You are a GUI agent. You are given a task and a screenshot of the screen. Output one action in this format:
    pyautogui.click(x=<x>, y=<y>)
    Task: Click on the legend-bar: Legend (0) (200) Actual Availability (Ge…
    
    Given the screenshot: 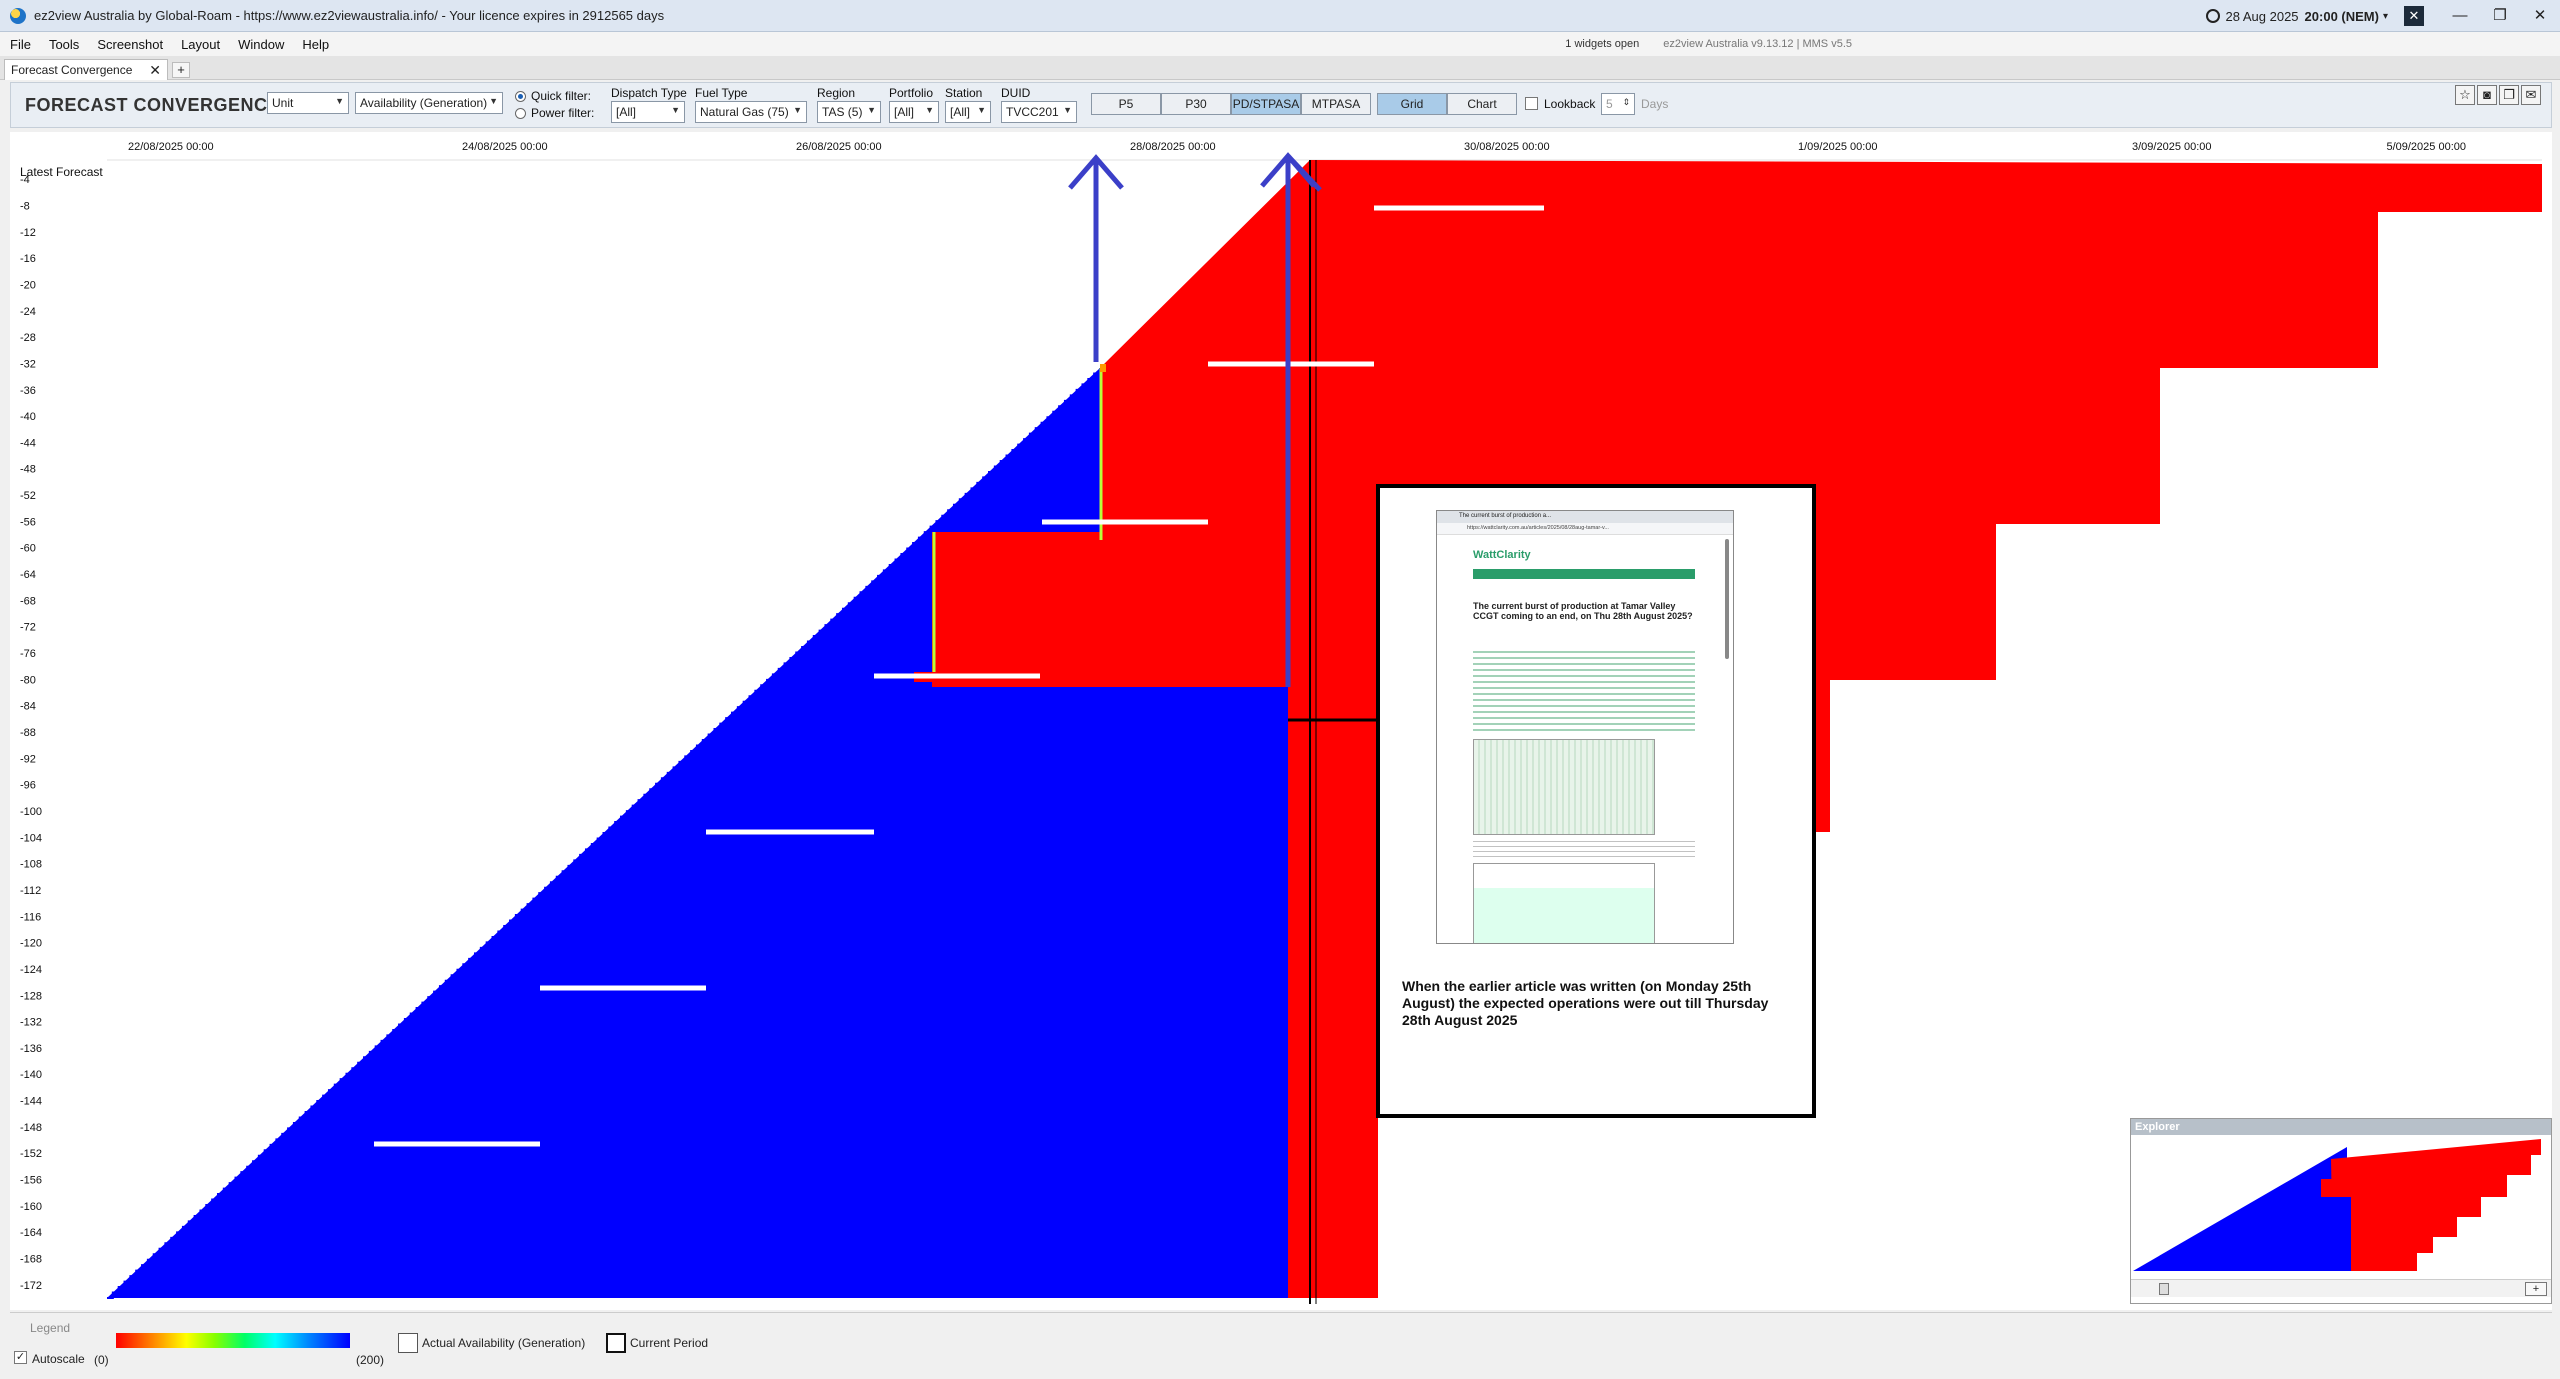 What is the action you would take?
    pyautogui.click(x=1281, y=1343)
    